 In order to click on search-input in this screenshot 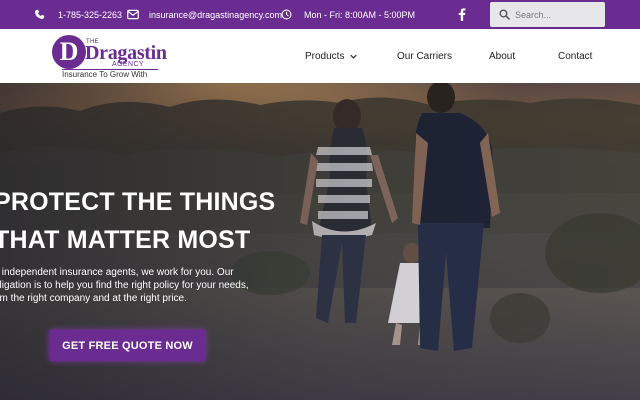, I will do `click(557, 14)`.